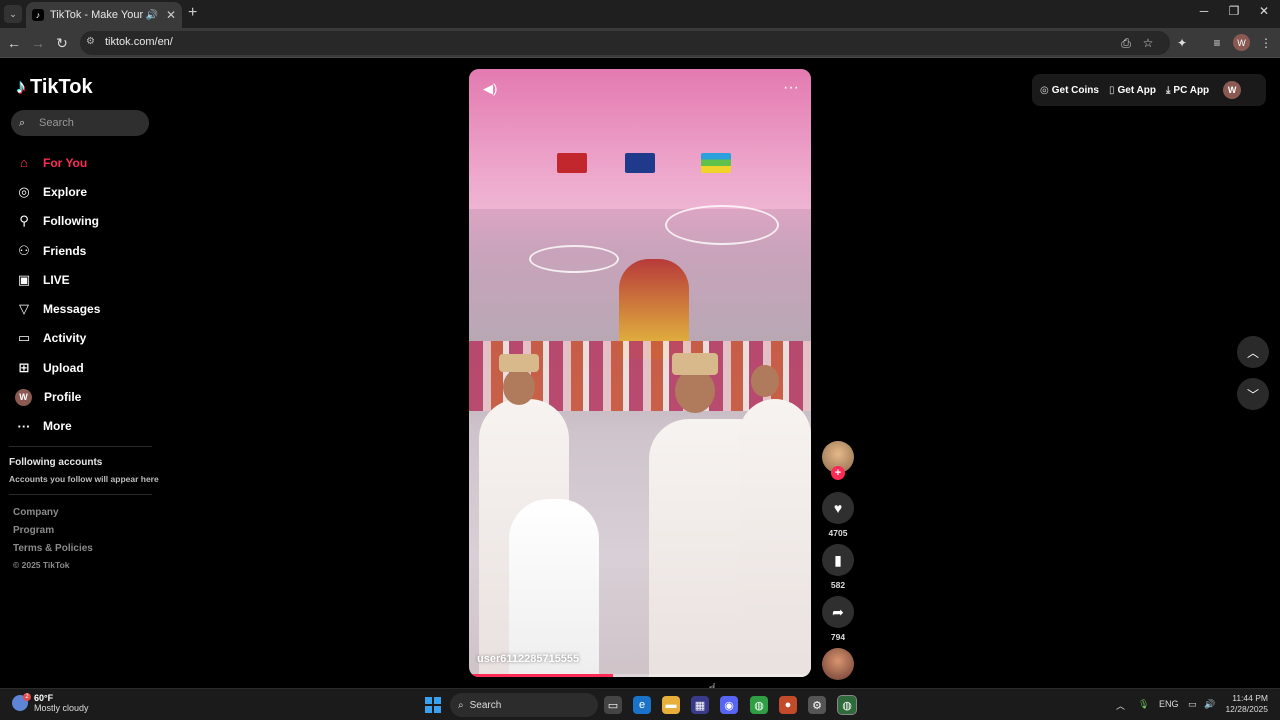  What do you see at coordinates (44, 698) in the screenshot?
I see `weather-temperature: 60°F` at bounding box center [44, 698].